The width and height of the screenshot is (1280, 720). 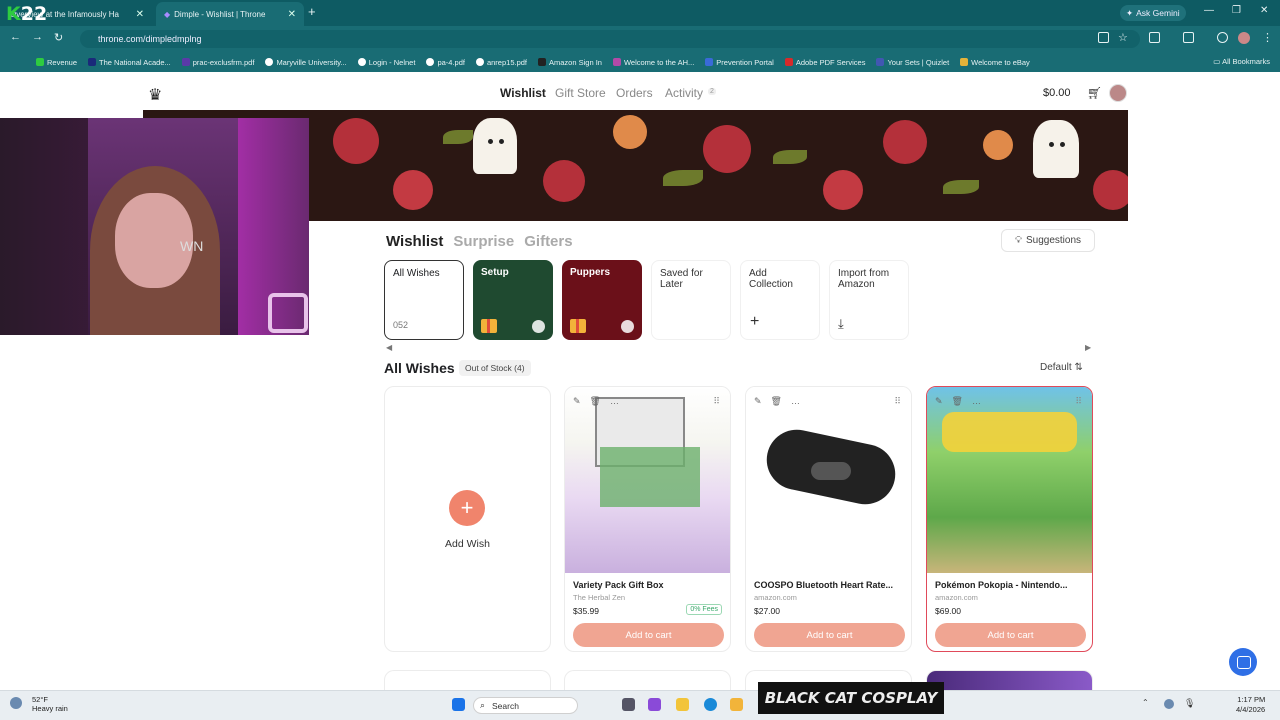 I want to click on bookmark-item: Login - Nelnet, so click(x=386, y=62).